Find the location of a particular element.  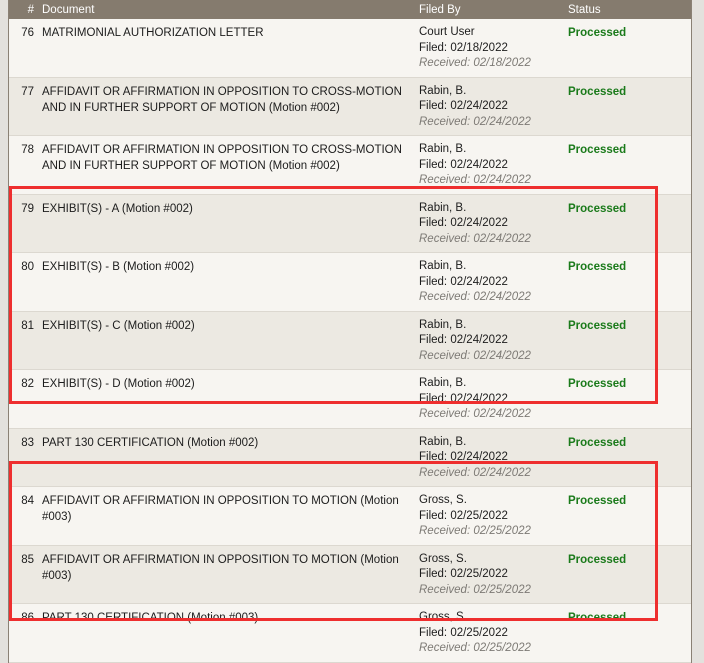

table-header-row: # Document Filed By Status is located at coordinates (350, 9).